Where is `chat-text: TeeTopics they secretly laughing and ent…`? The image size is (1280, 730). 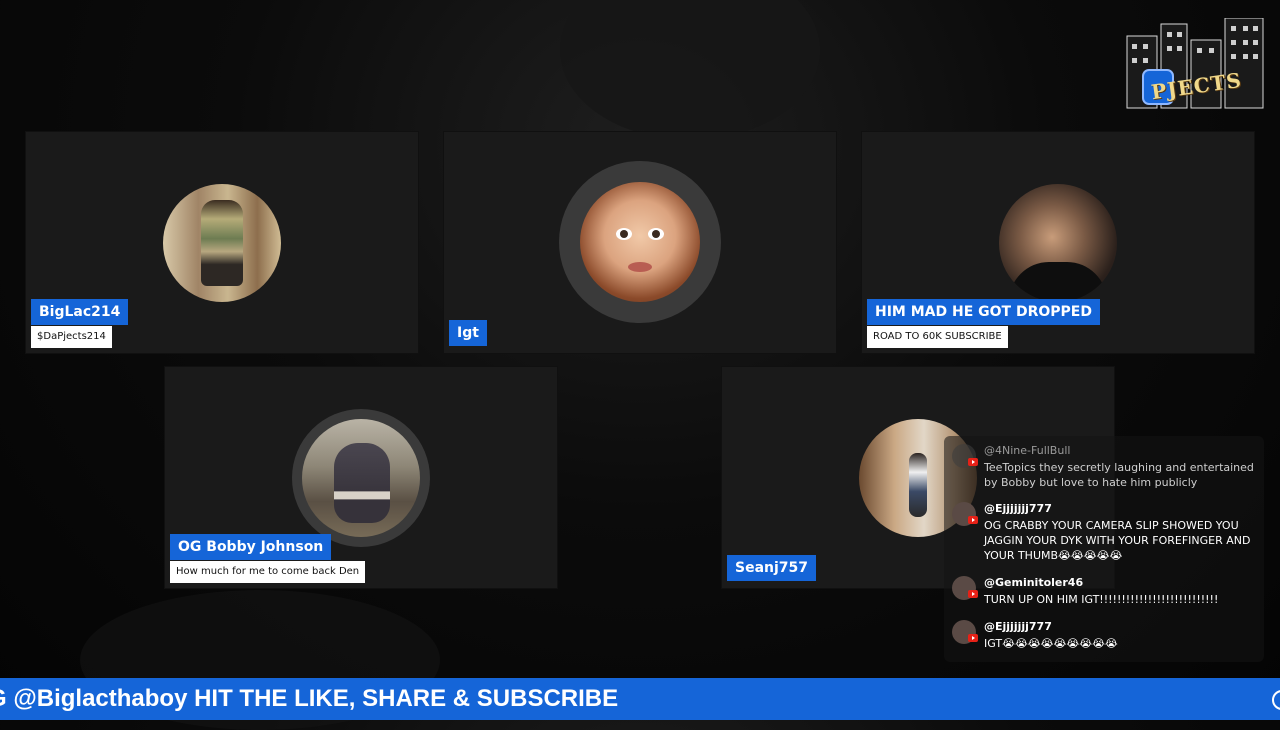
chat-text: TeeTopics they secretly laughing and ent… is located at coordinates (1119, 475).